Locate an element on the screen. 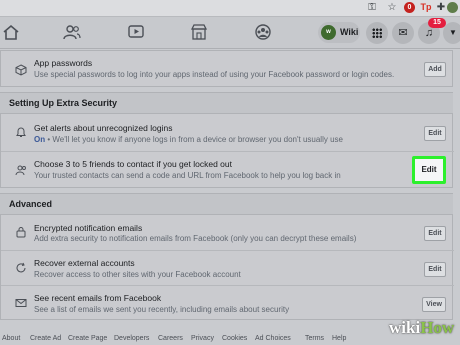  footer-link-cookies: Cookies is located at coordinates (234, 338).